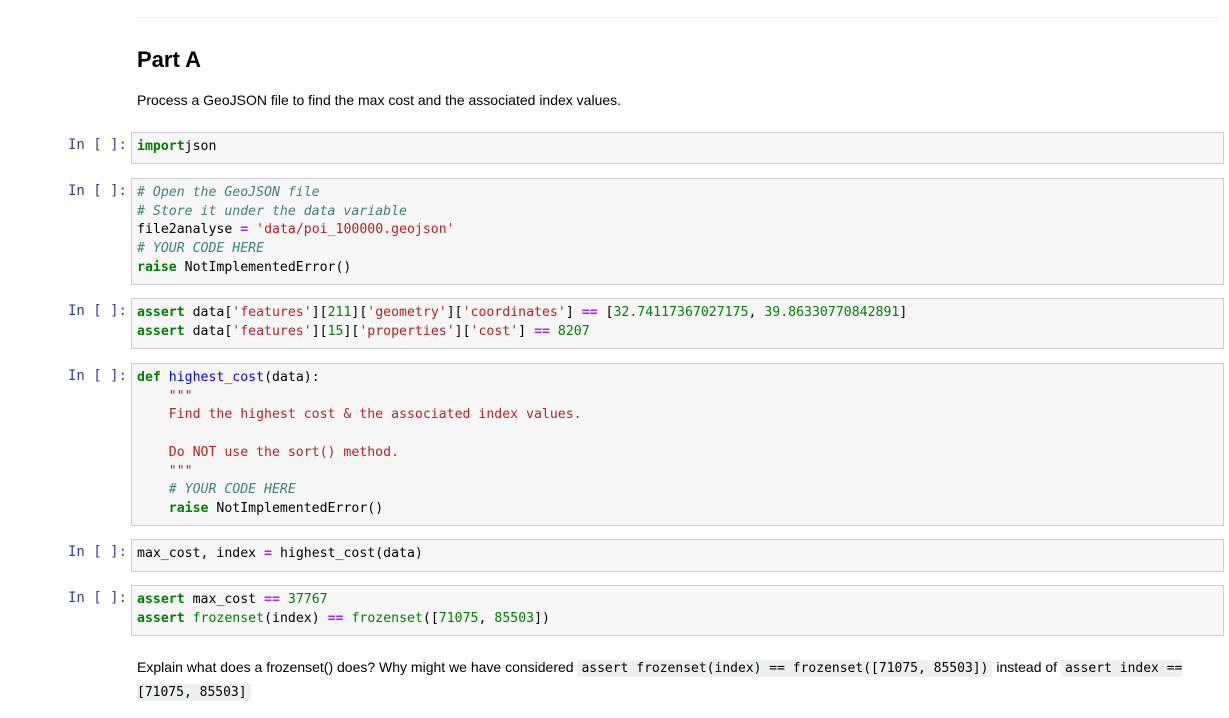  I want to click on code-cell-import: In [ ]: importjson, so click(614, 149).